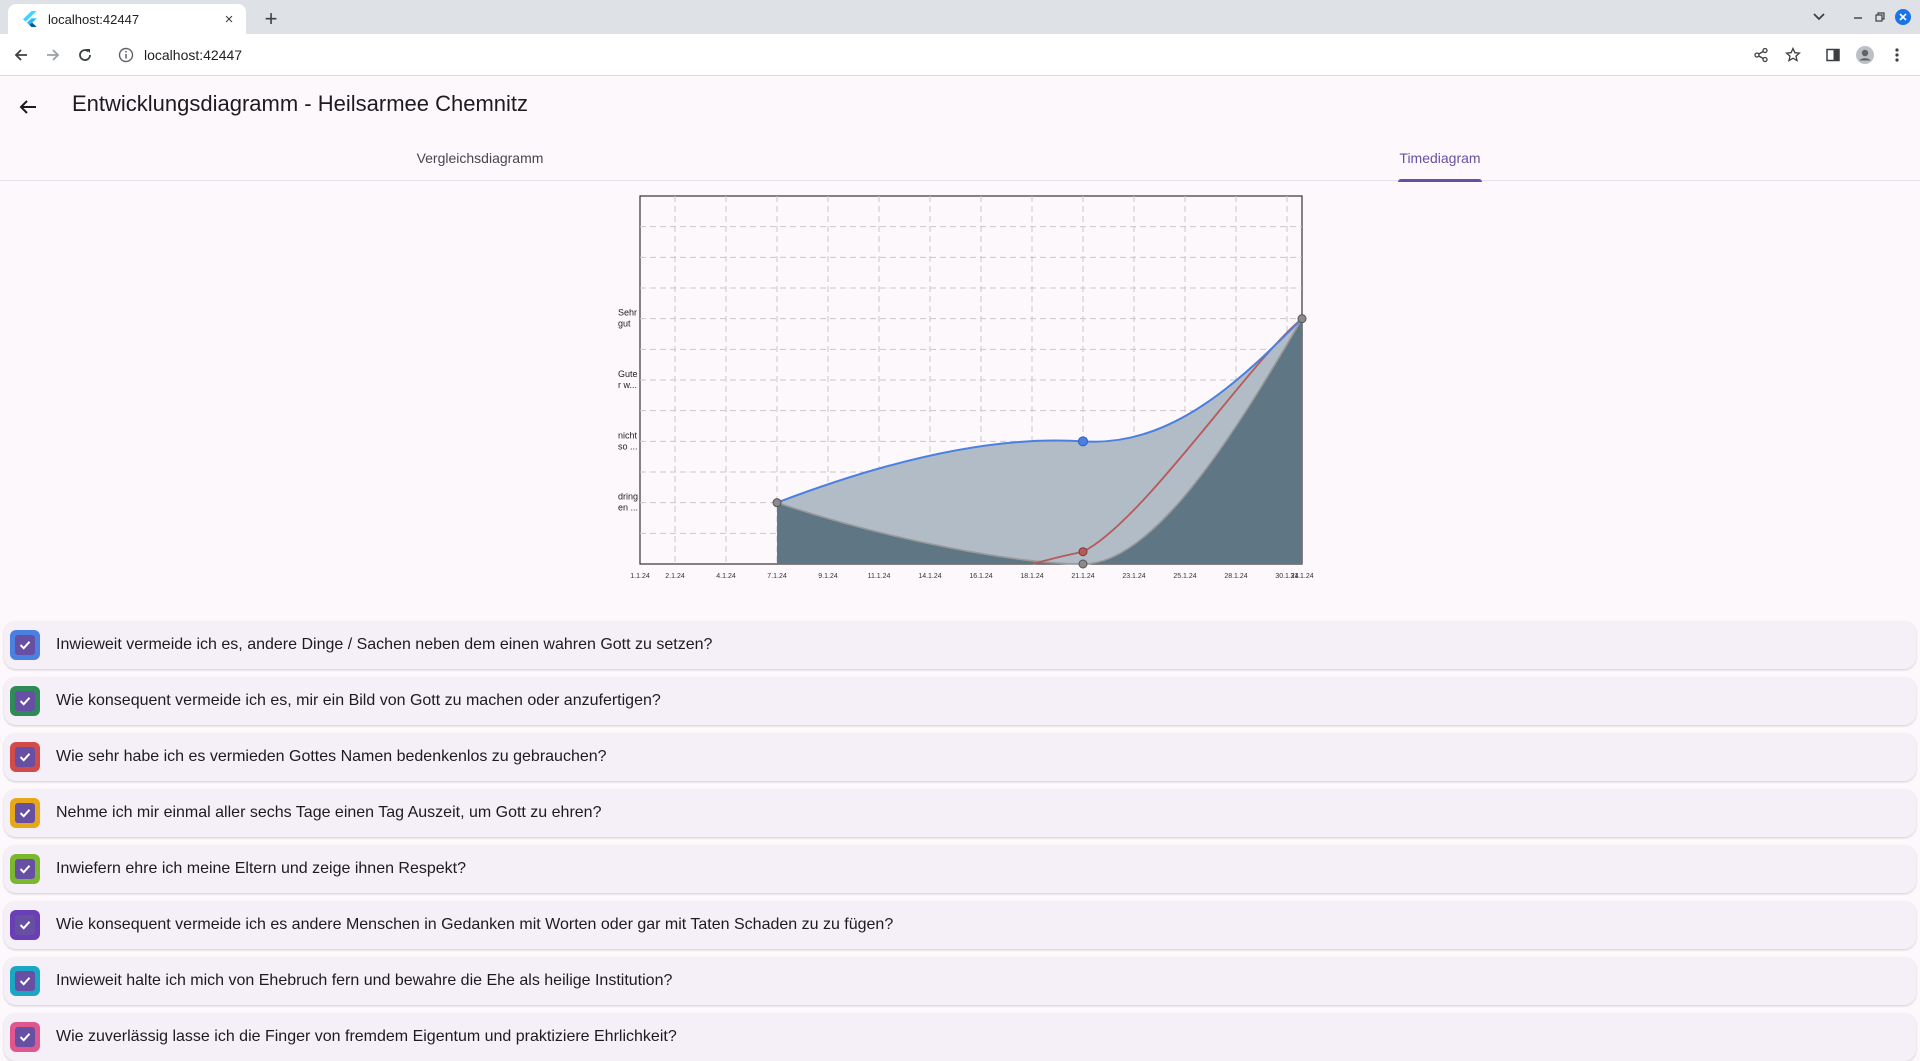 The height and width of the screenshot is (1061, 1920). What do you see at coordinates (1761, 55) in the screenshot?
I see `share-icon` at bounding box center [1761, 55].